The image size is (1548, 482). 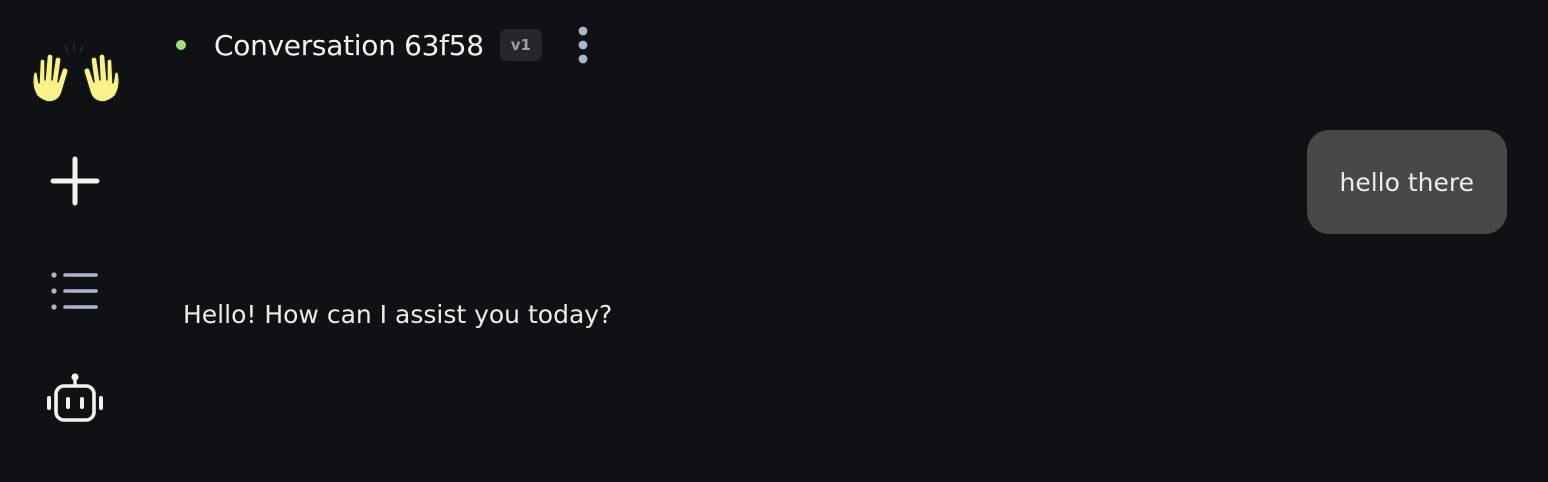 What do you see at coordinates (349, 45) in the screenshot?
I see `conversation-title: Conversation 63f58` at bounding box center [349, 45].